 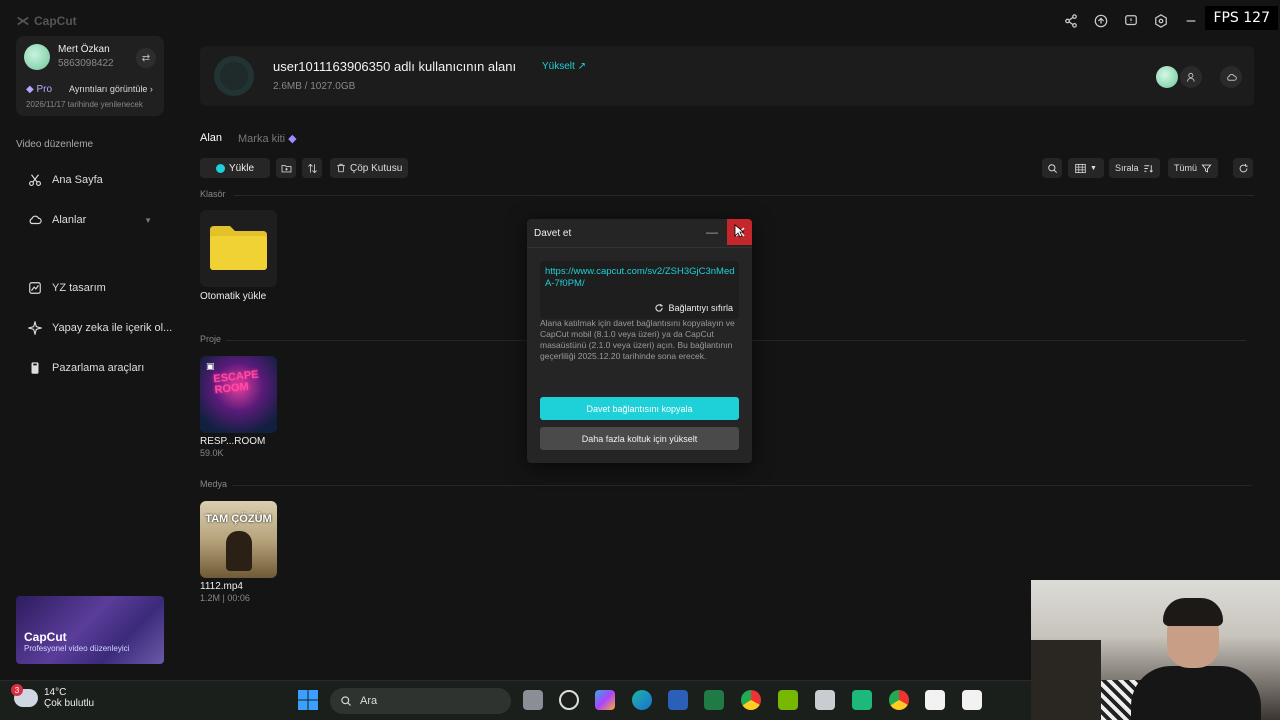 What do you see at coordinates (1101, 21) in the screenshot?
I see `upload-arrow-icon` at bounding box center [1101, 21].